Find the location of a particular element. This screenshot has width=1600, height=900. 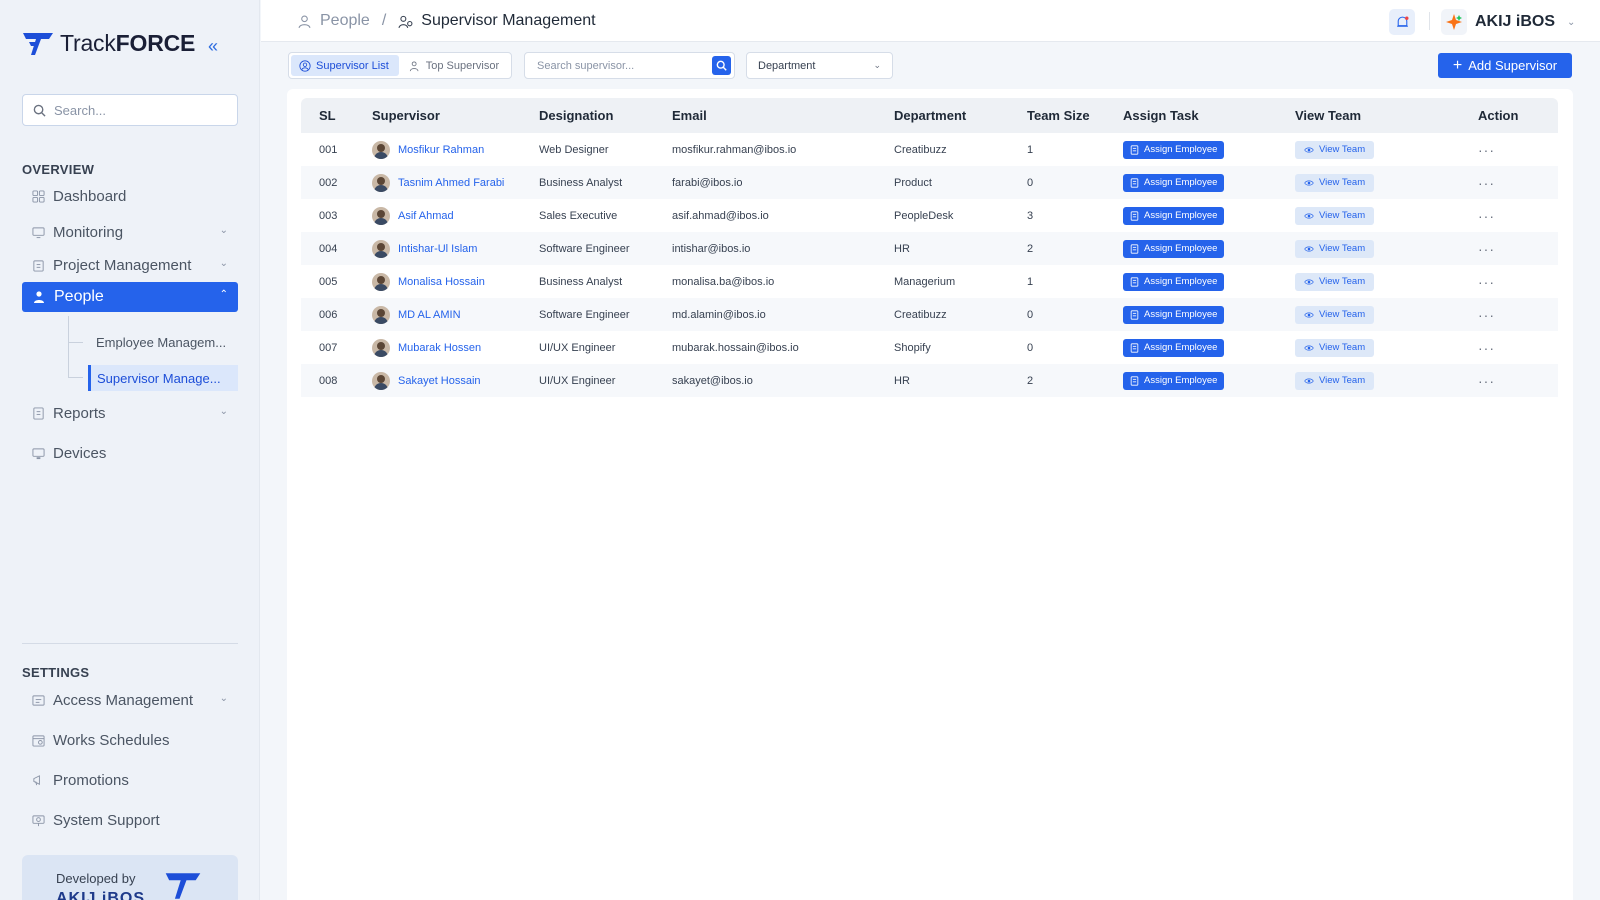

cell-sl: 001 is located at coordinates (328, 149).